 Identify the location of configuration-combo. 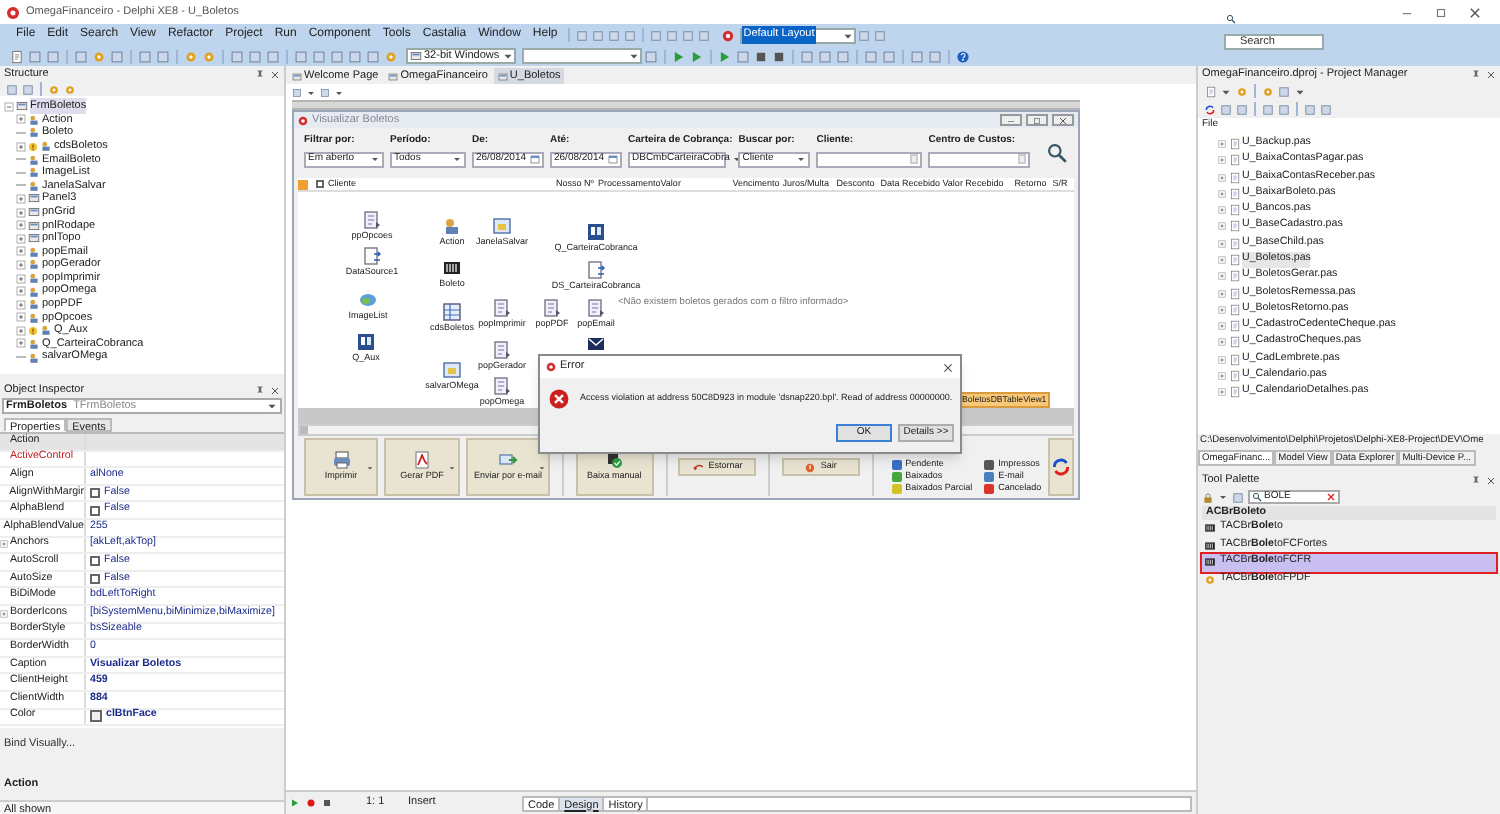
(582, 56).